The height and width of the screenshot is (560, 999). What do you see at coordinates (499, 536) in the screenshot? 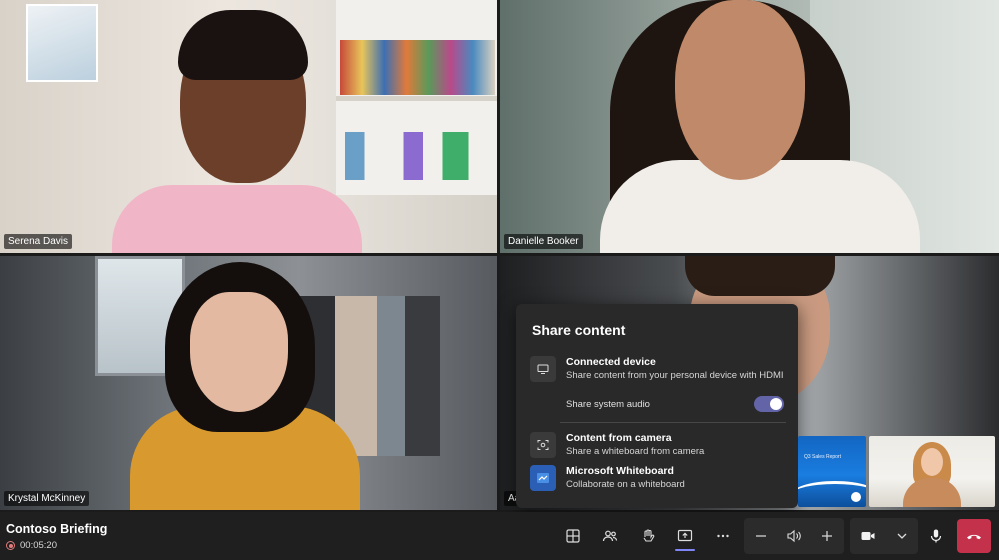
I see `meeting-toolbar: Contoso Briefing 00:05:20` at bounding box center [499, 536].